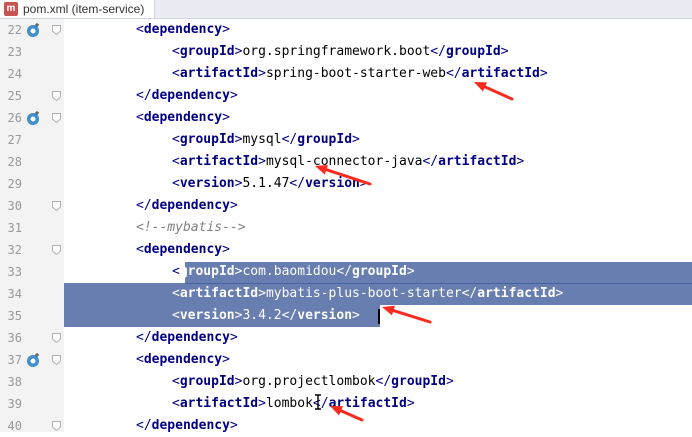 The height and width of the screenshot is (437, 692). Describe the element at coordinates (346, 118) in the screenshot. I see `code-line-26: 26 <dependency>` at that location.